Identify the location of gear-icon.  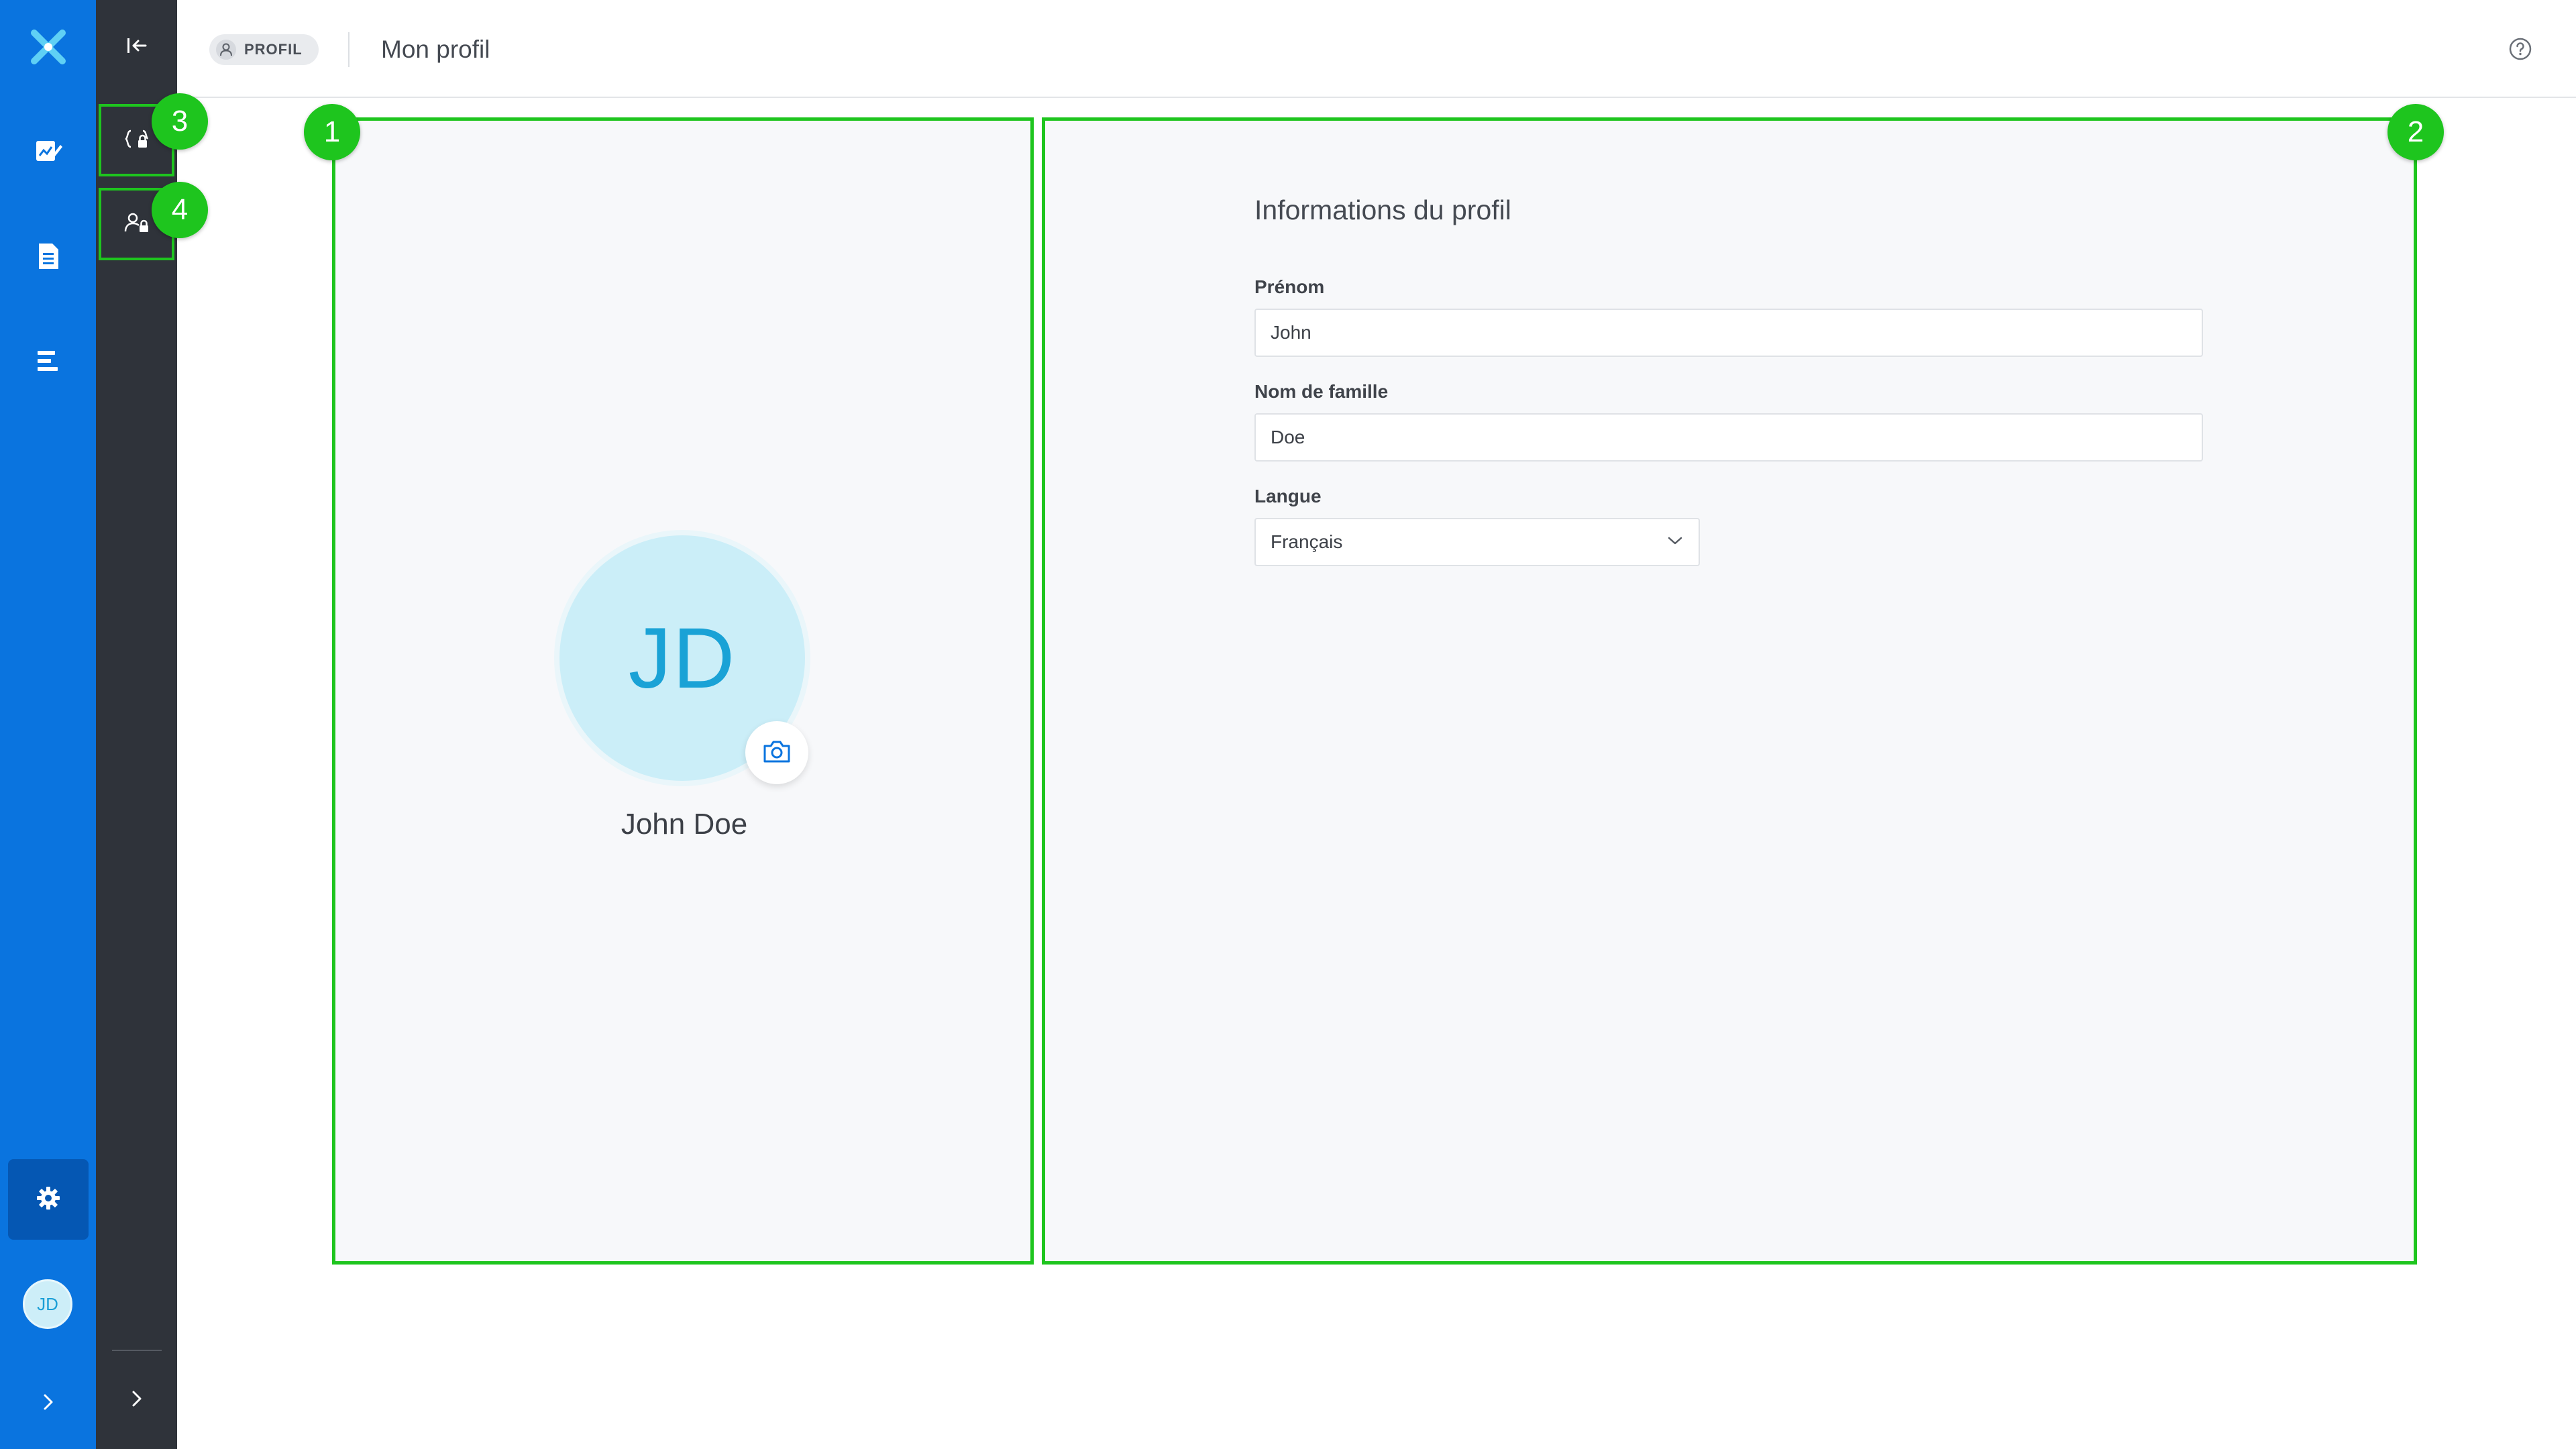
(48, 1200).